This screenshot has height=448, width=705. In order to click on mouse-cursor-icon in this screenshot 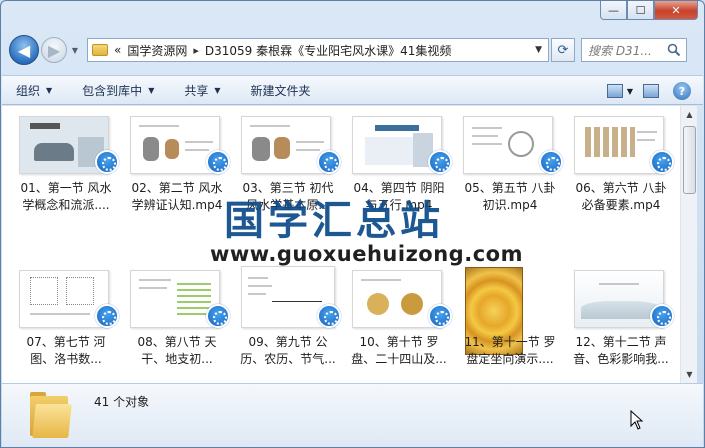, I will do `click(637, 420)`.